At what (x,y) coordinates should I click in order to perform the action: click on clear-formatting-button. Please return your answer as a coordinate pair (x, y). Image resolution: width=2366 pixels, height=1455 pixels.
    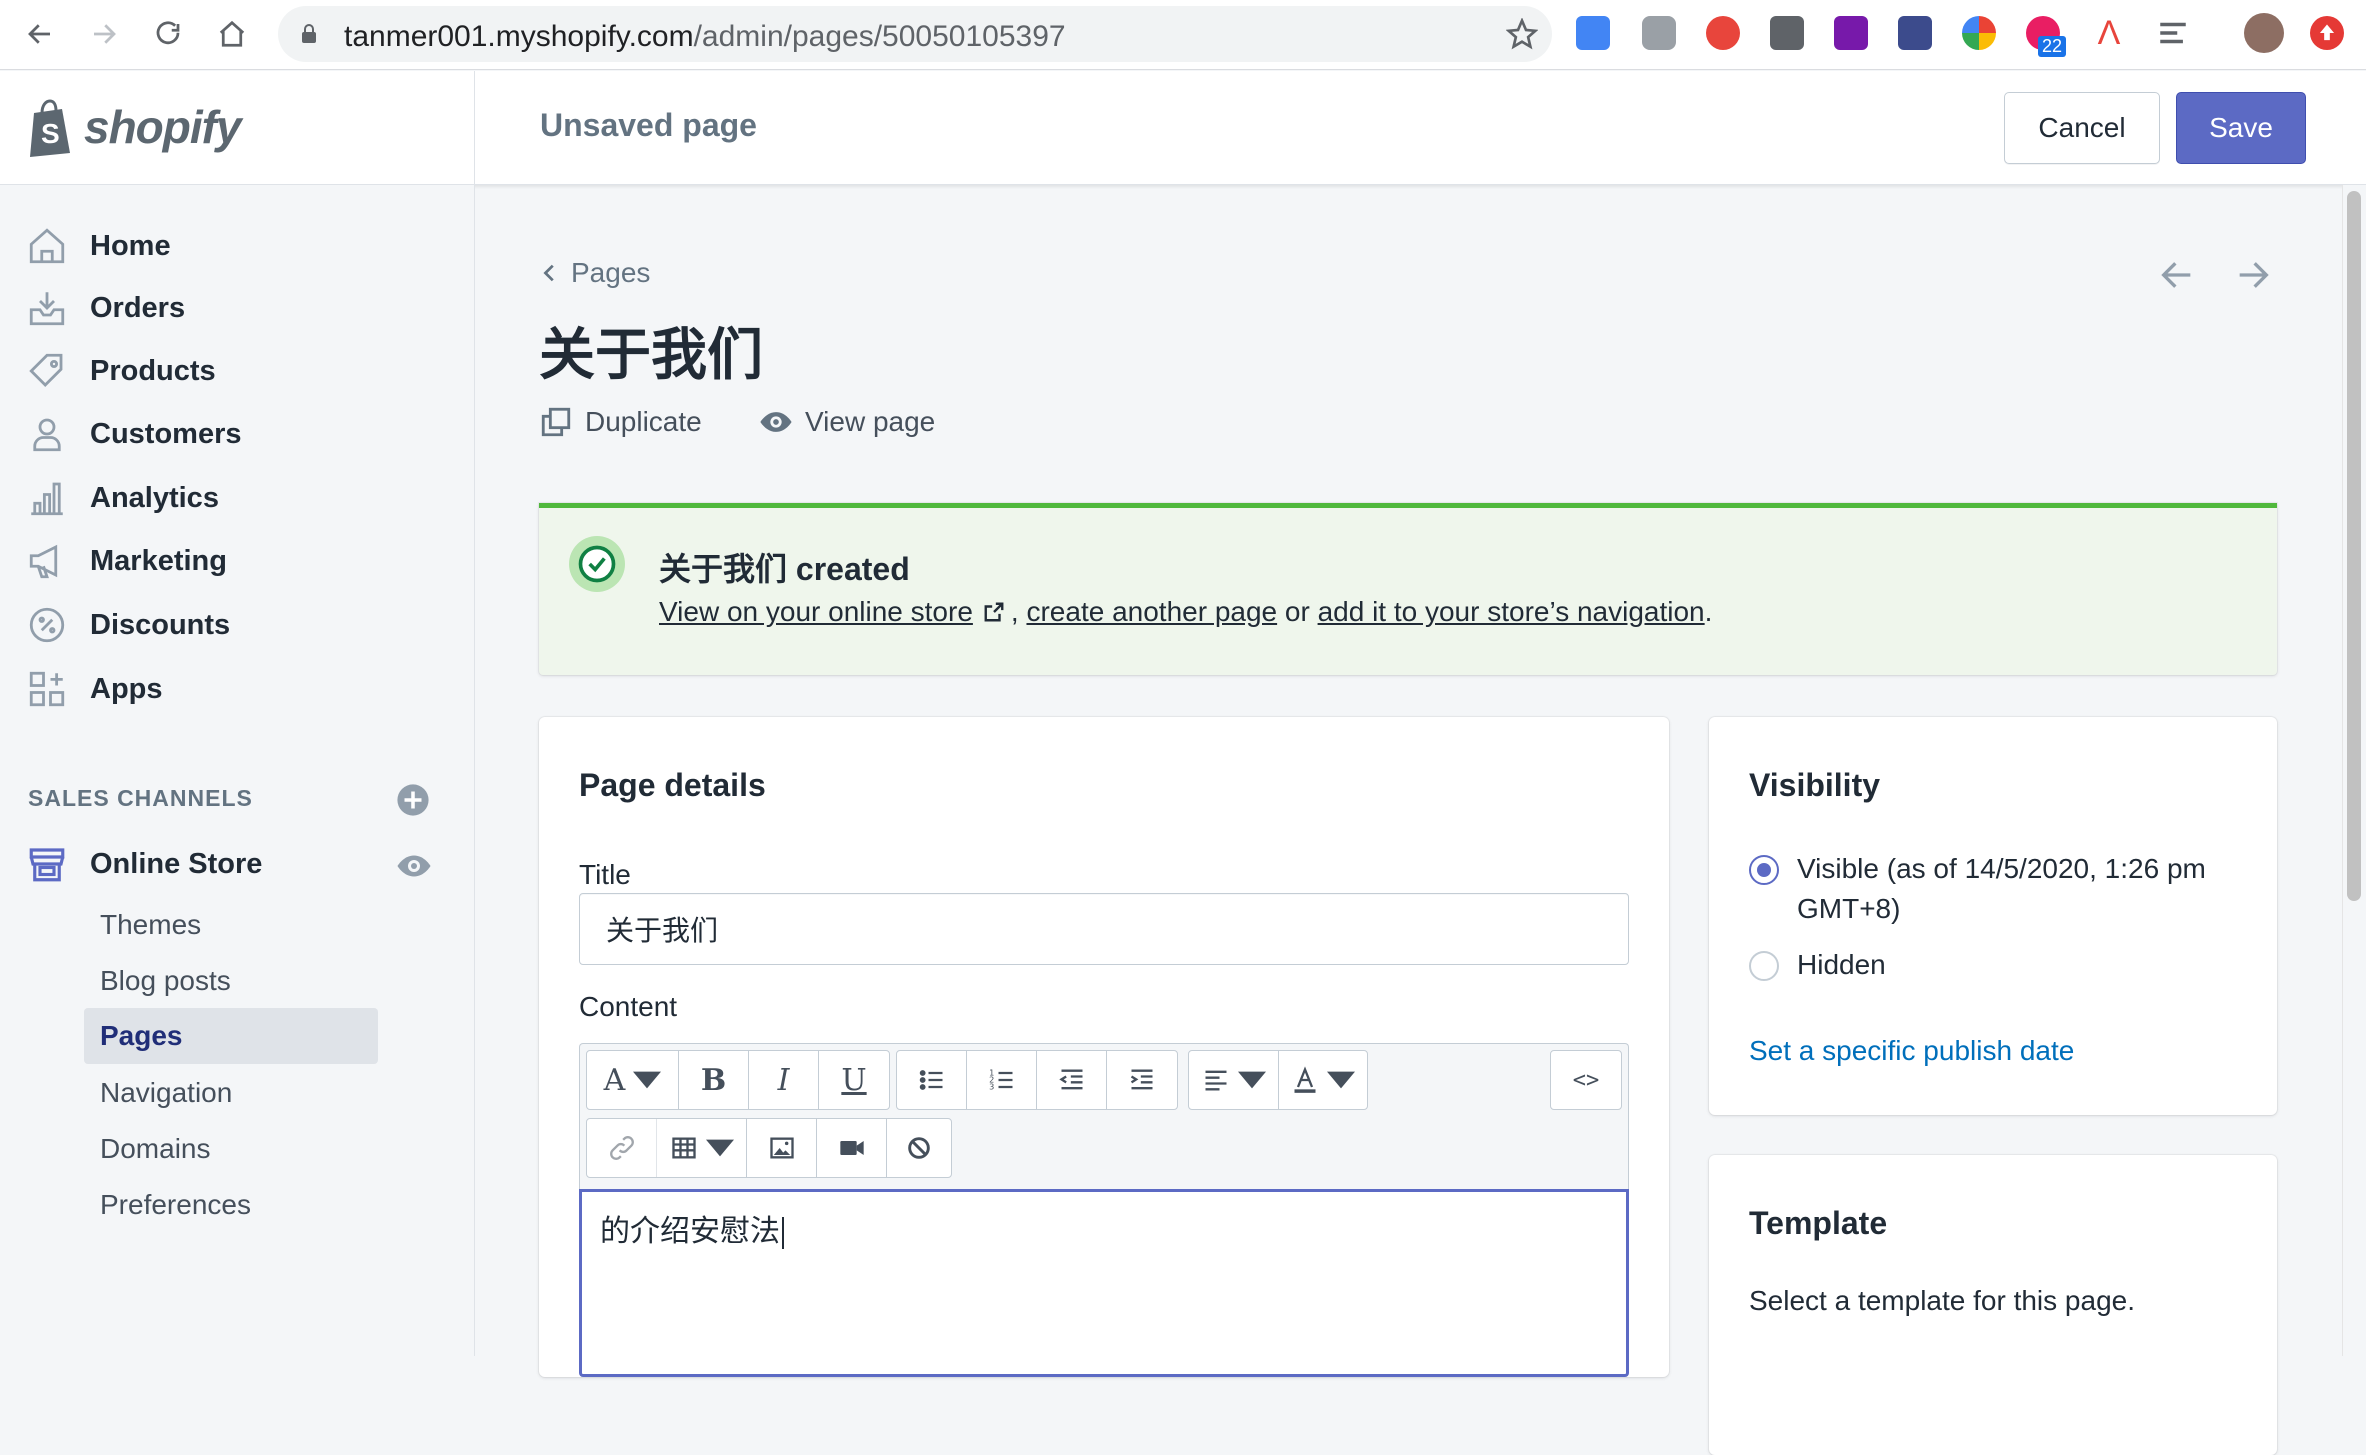
    Looking at the image, I should click on (919, 1148).